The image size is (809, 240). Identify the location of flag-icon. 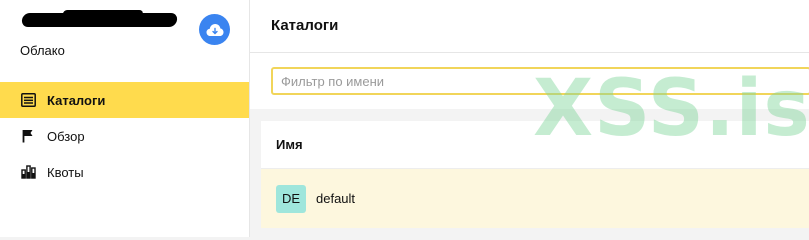
(28, 136).